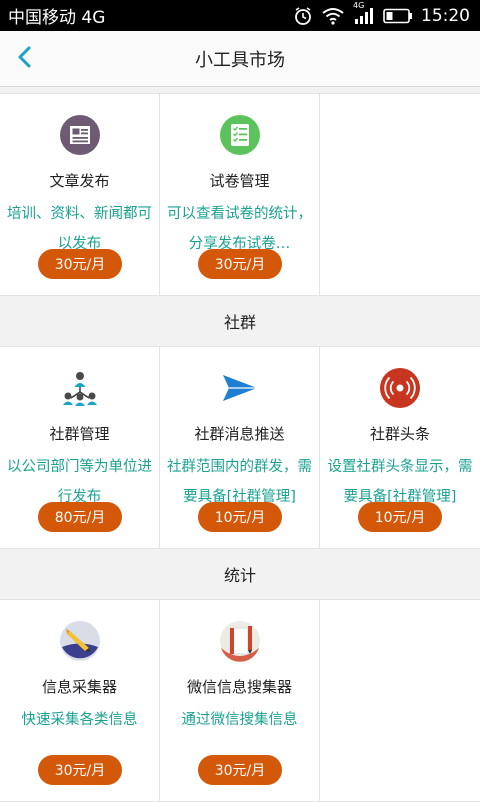 The width and height of the screenshot is (480, 802). Describe the element at coordinates (79, 687) in the screenshot. I see `tool-name: 信息采集器` at that location.